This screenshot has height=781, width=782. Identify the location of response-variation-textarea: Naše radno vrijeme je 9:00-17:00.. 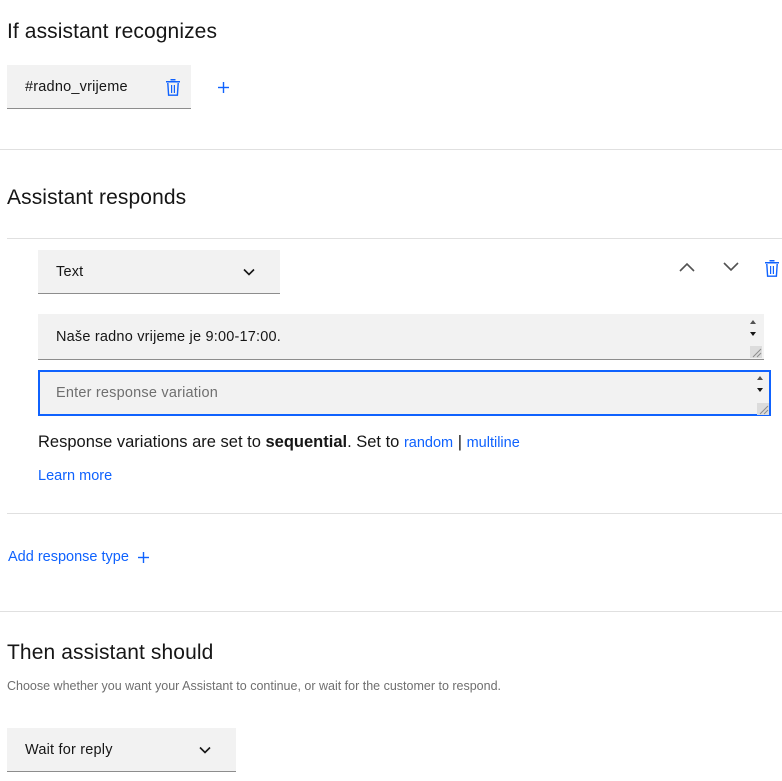
(401, 337).